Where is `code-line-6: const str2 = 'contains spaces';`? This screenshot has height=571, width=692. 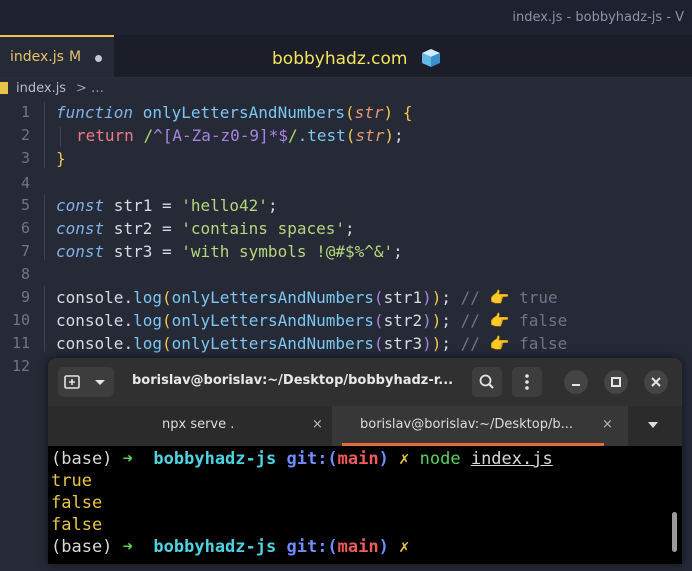 code-line-6: const str2 = 'contains spaces'; is located at coordinates (205, 228).